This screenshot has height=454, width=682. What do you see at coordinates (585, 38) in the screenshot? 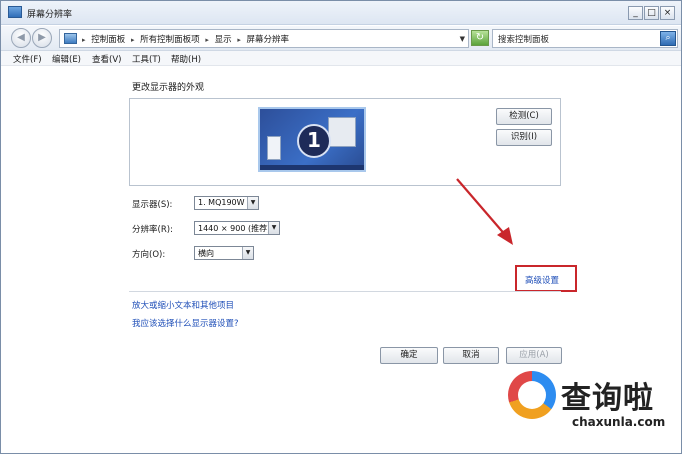
I see `search-box: 搜索控制面板 ⌕` at bounding box center [585, 38].